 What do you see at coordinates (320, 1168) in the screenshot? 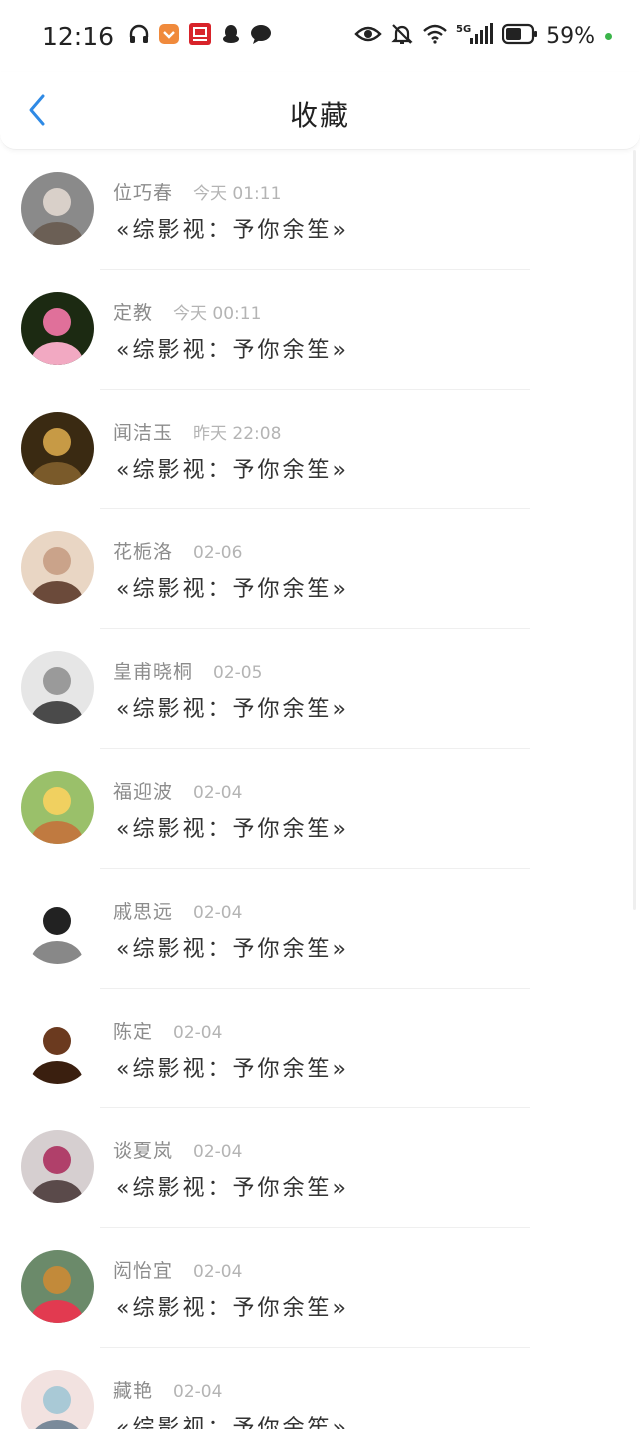
I see `favorite-item: 谈夏岚 02-04 «综影视：予你余笙»` at bounding box center [320, 1168].